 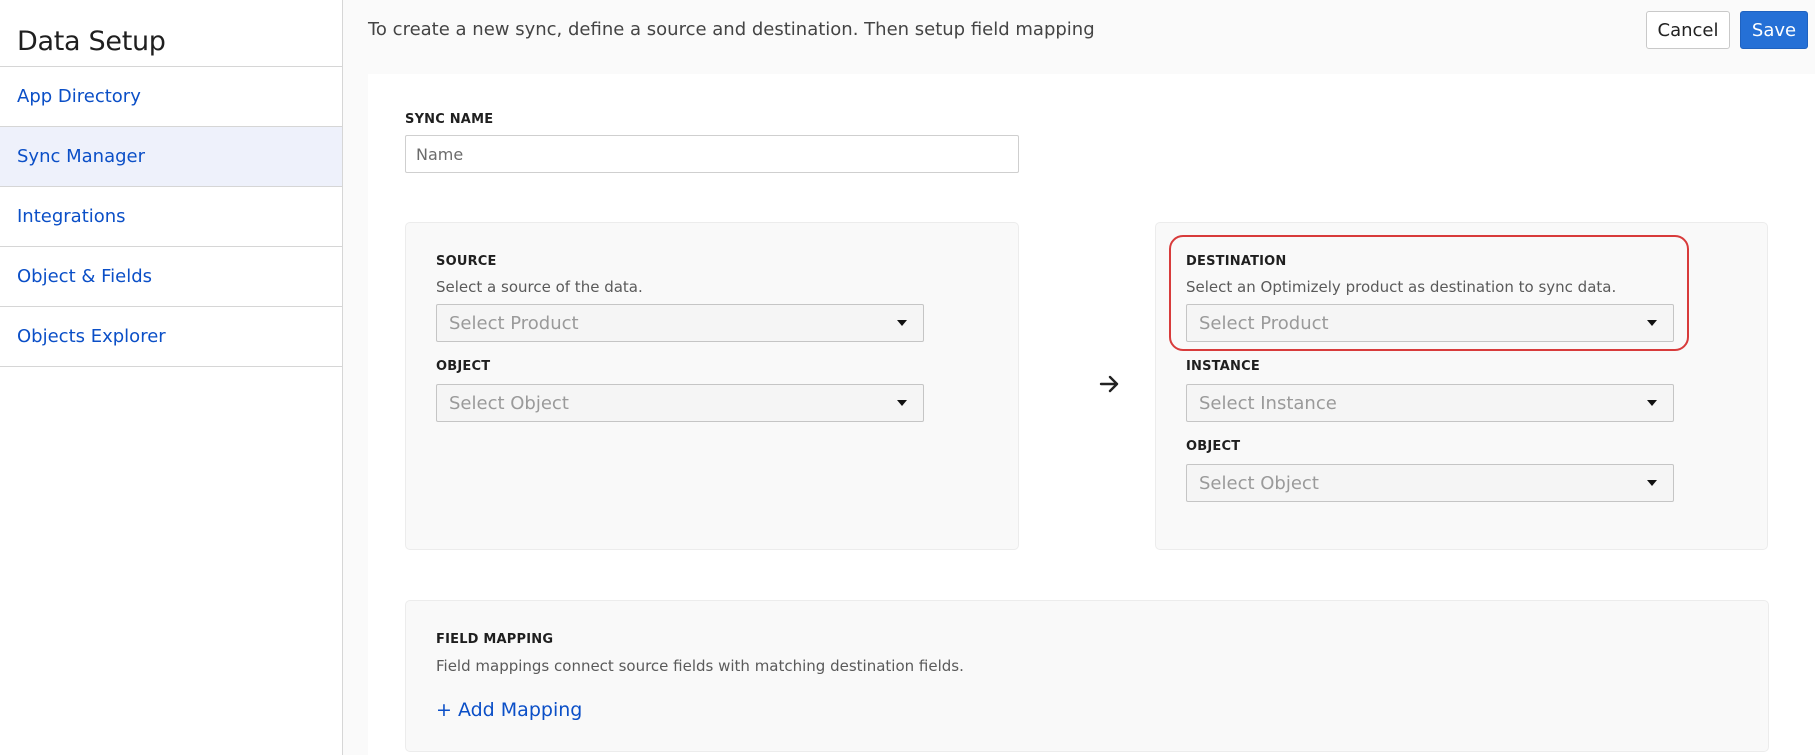 I want to click on source-object-label: OBJECT, so click(x=463, y=366).